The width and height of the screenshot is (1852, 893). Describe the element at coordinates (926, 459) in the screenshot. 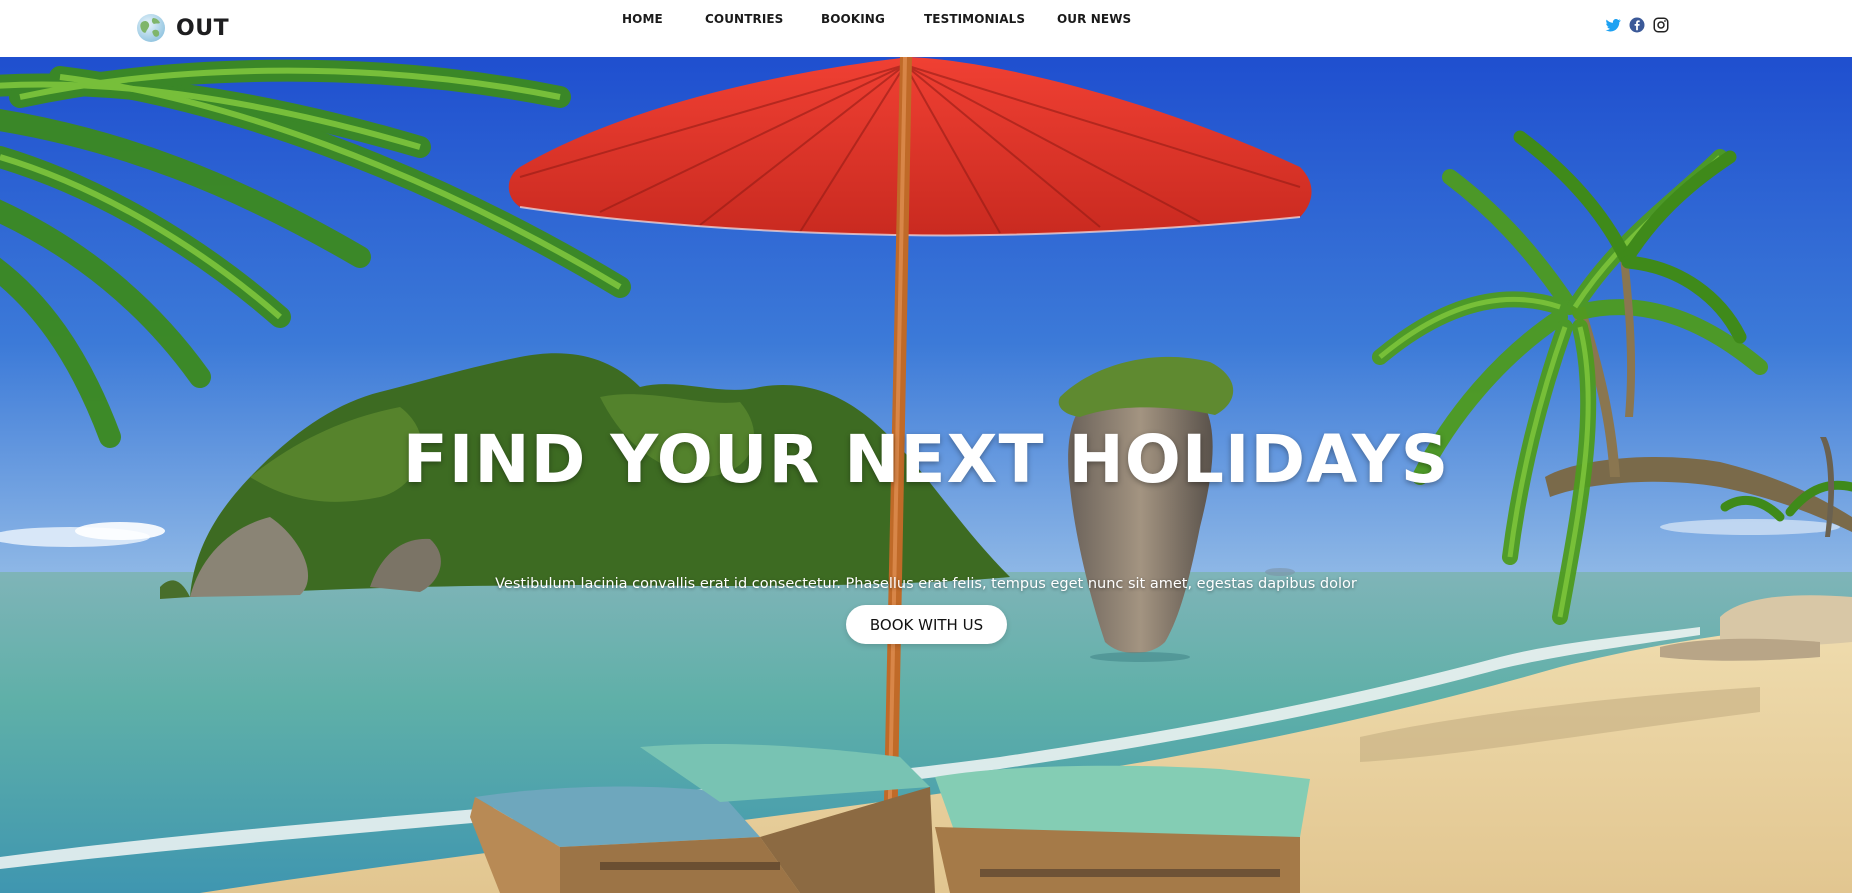

I see `hero-title: FIND YOUR NEXT HOLIDAYS` at that location.